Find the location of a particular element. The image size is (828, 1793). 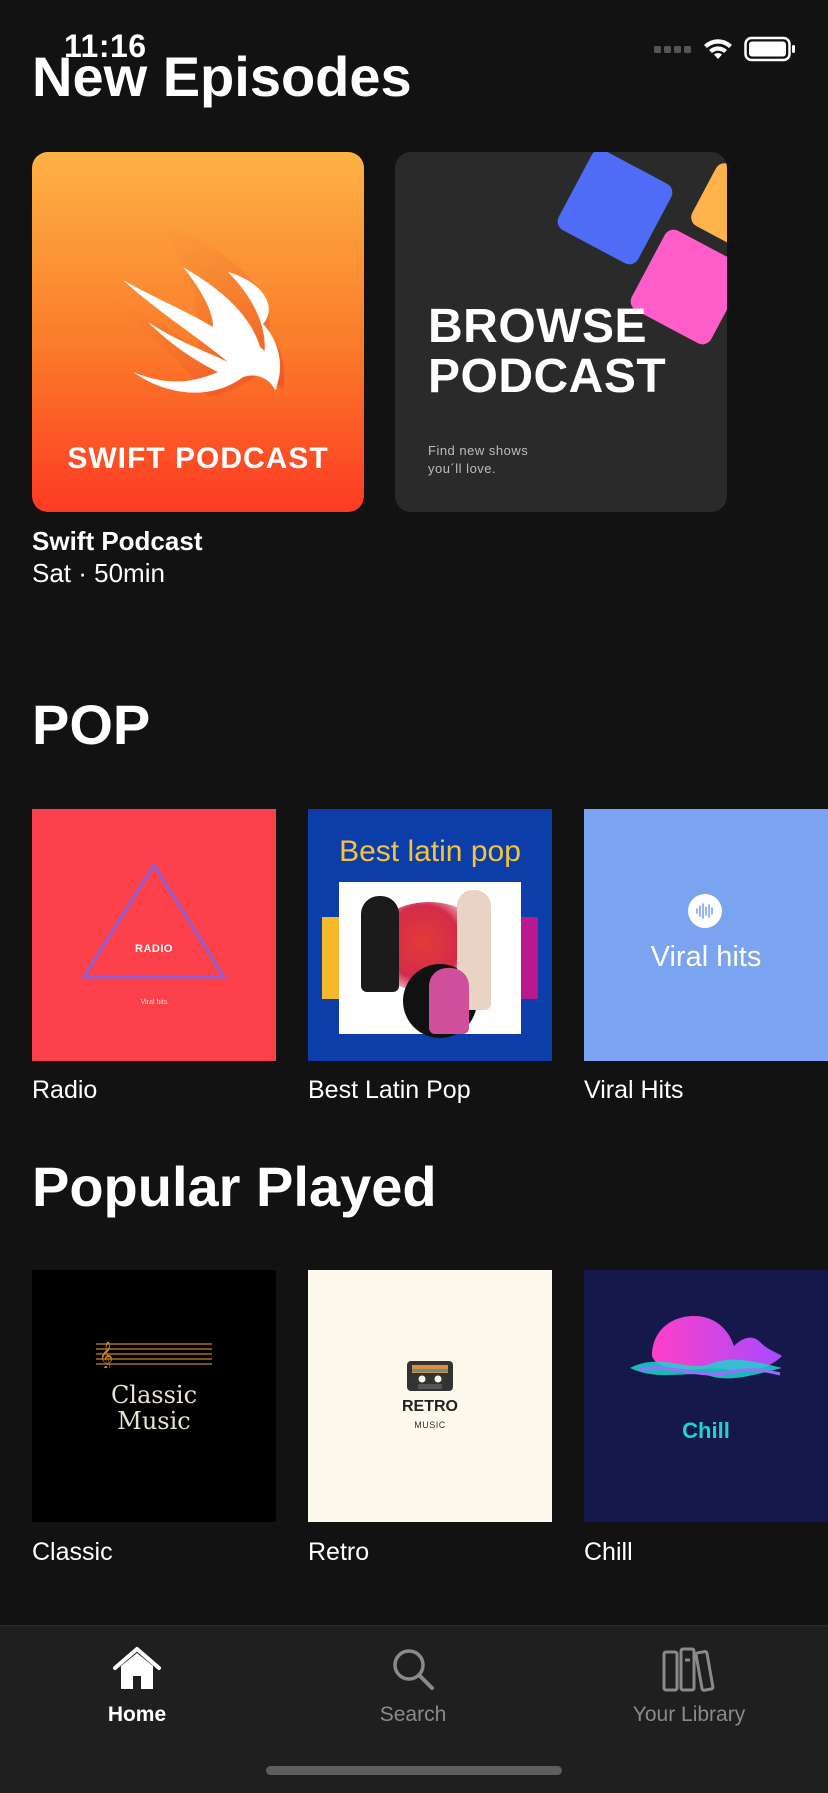

tile-label-chill: Chill is located at coordinates (608, 1552).